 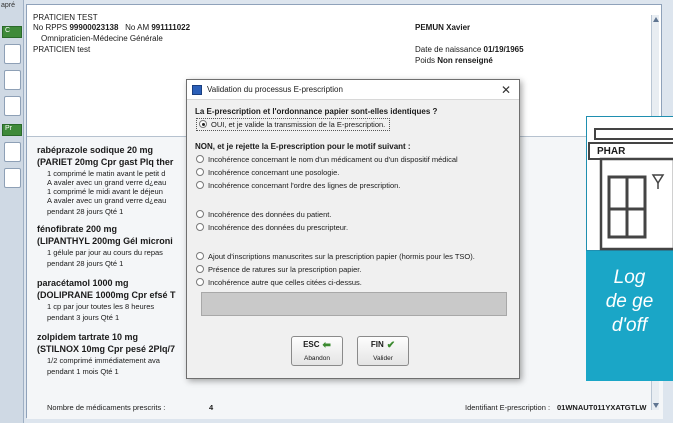 I want to click on fin-key-label: FIN, so click(x=377, y=344).